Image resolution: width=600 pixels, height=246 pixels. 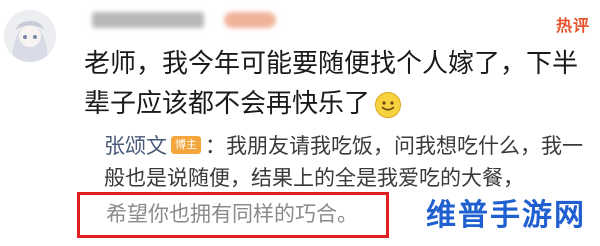 I want to click on avatar, so click(x=30, y=36).